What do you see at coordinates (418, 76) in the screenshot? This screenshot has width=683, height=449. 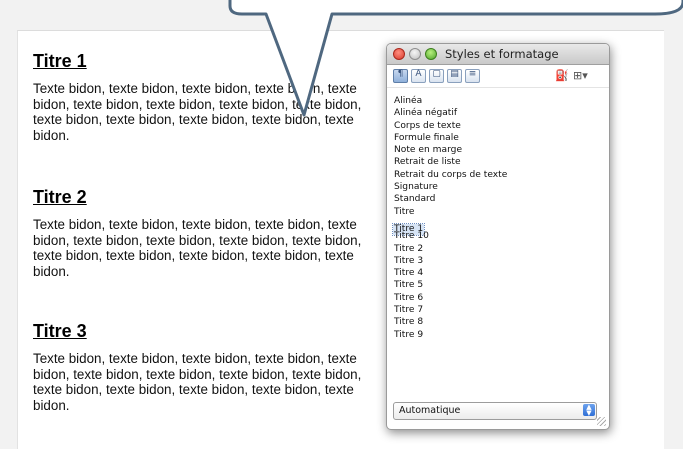 I see `character-styles-icon: A` at bounding box center [418, 76].